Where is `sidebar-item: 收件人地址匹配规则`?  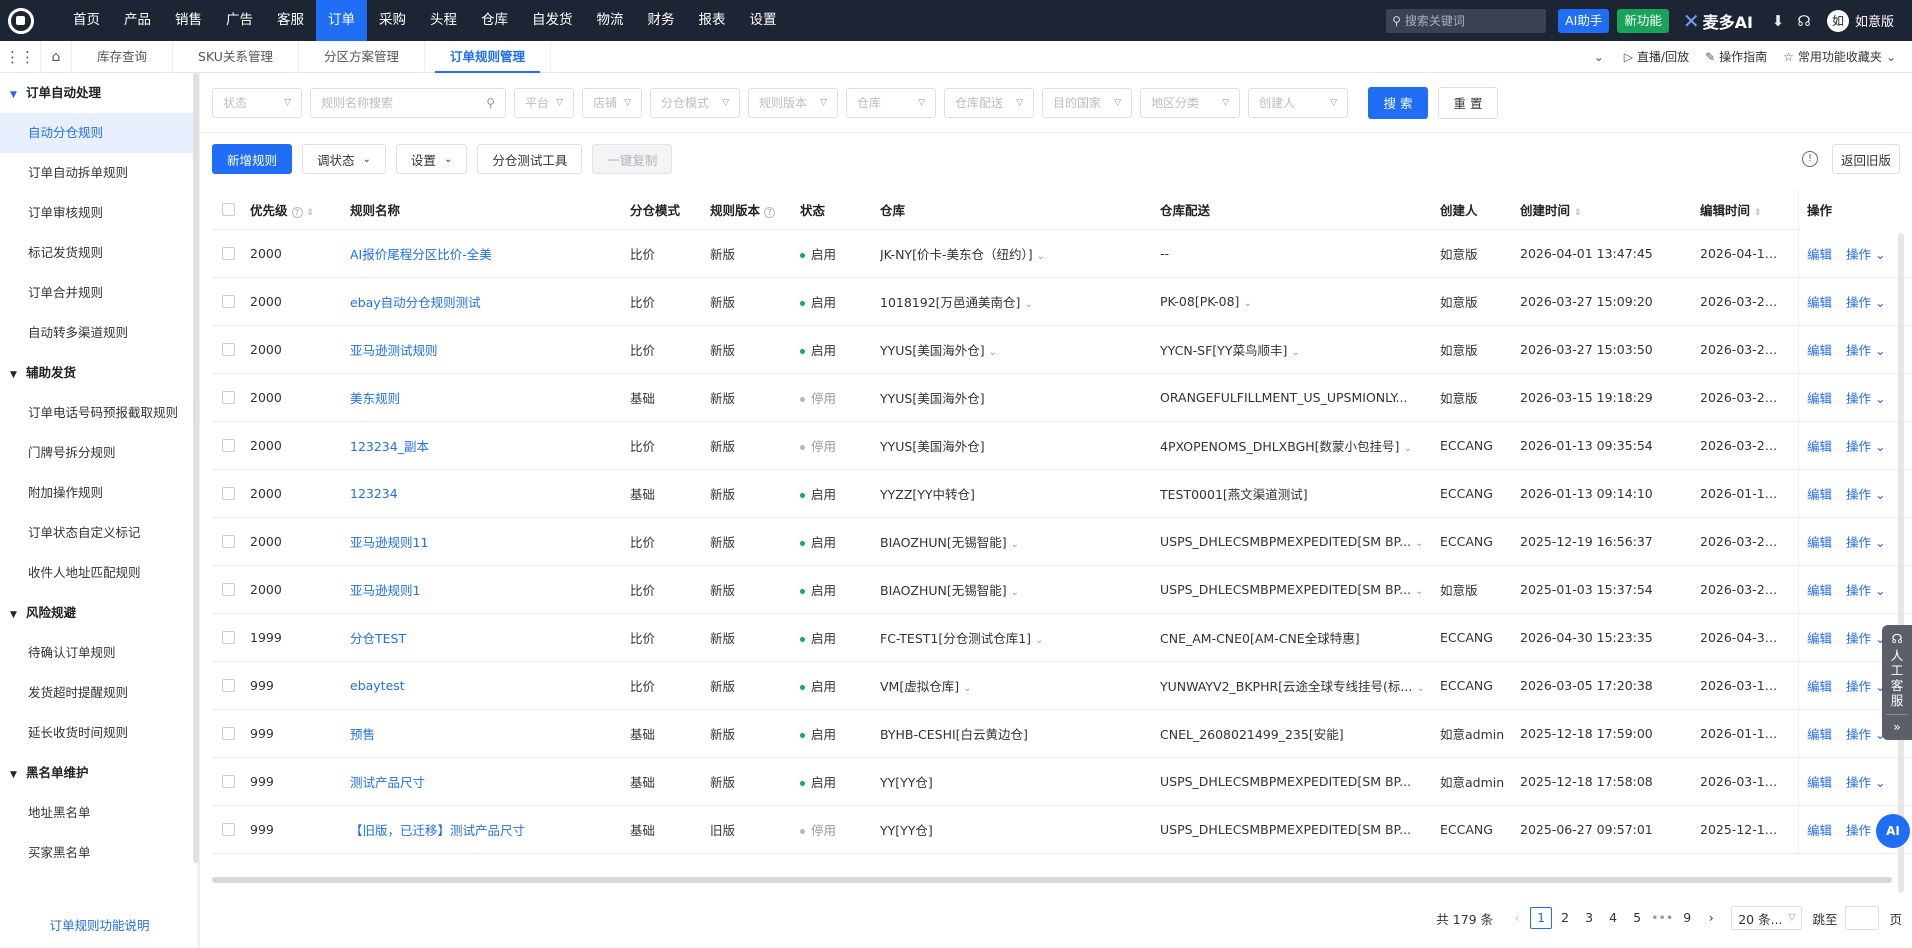 sidebar-item: 收件人地址匹配规则 is located at coordinates (99, 573).